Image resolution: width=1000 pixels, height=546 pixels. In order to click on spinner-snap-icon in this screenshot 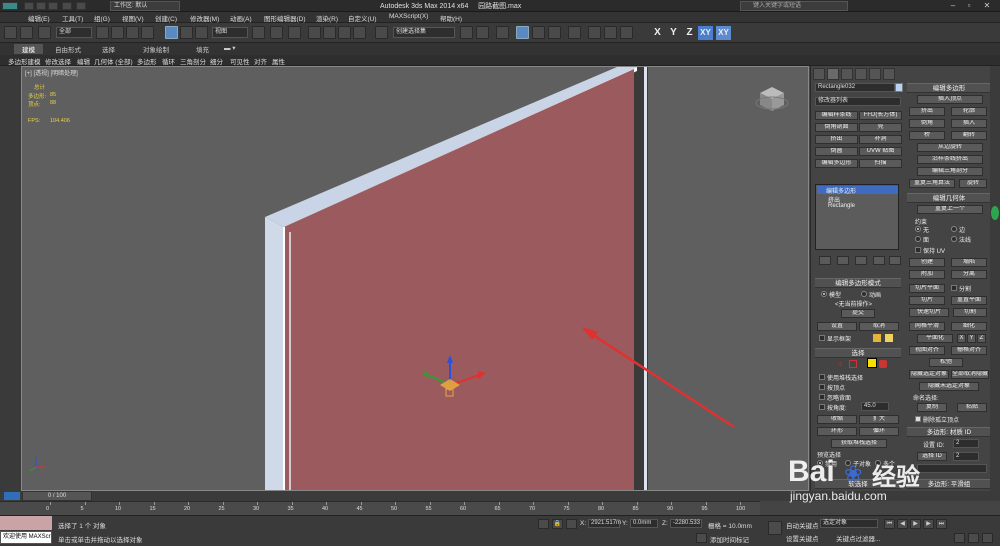, I will do `click(359, 32)`.